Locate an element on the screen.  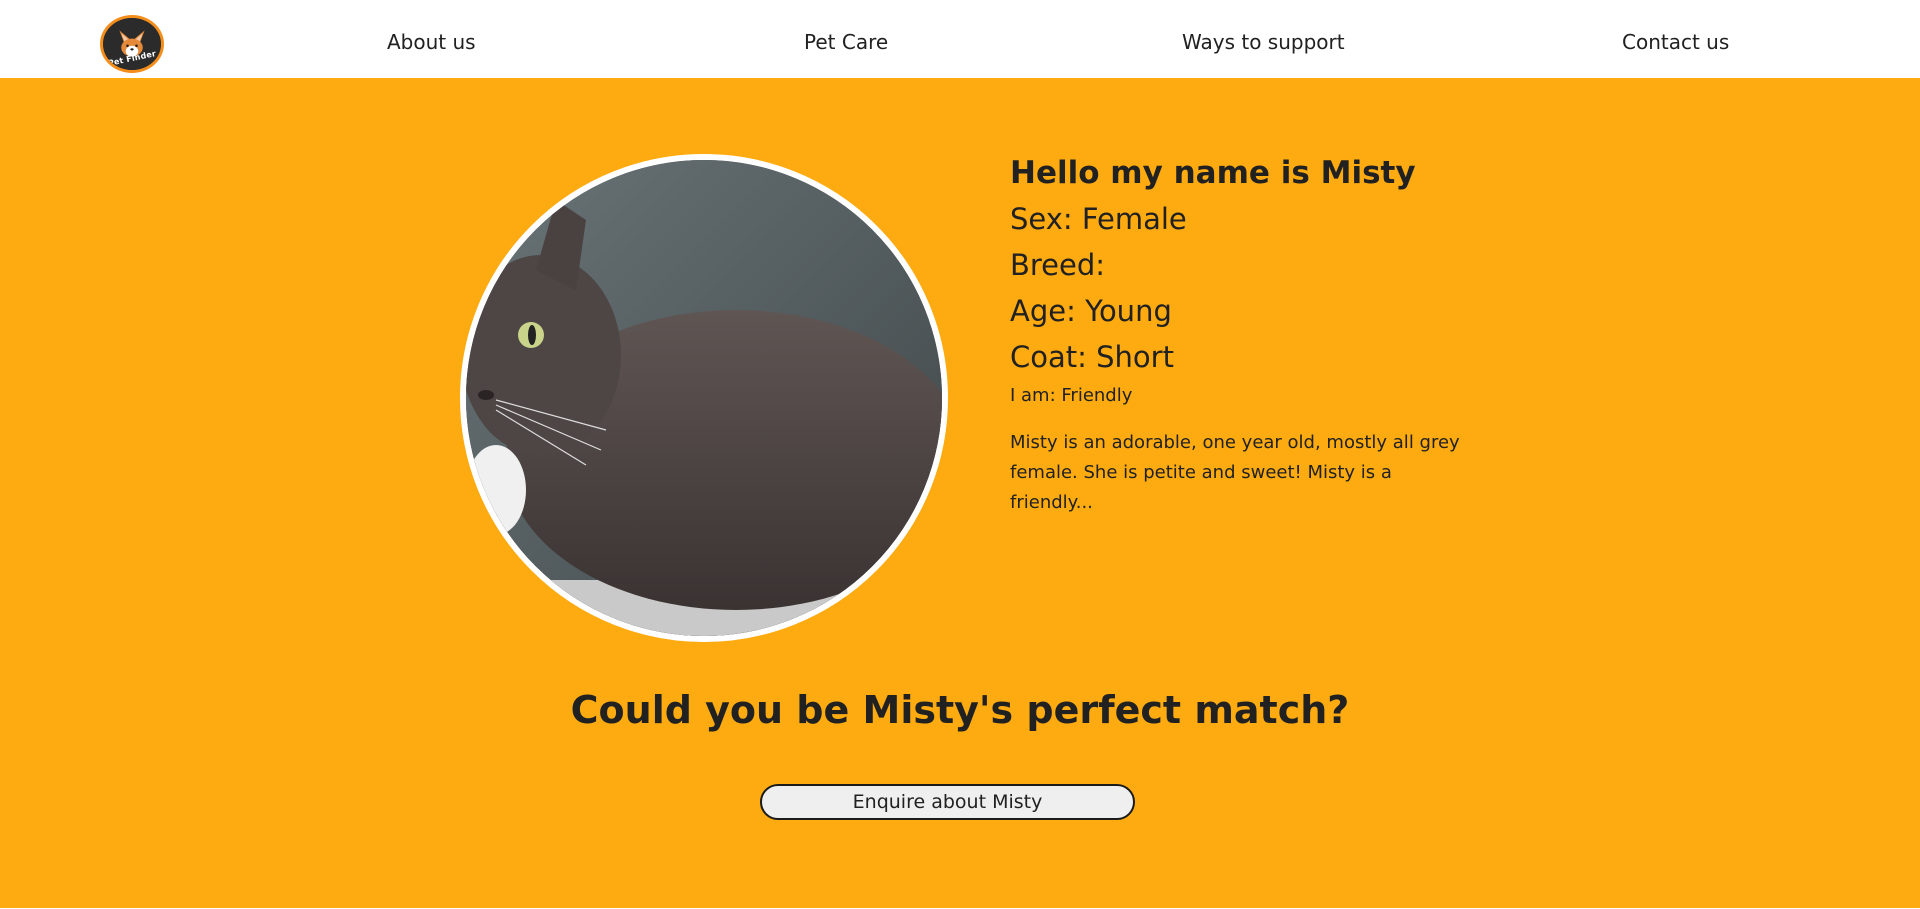
pet-coat: Coat: Short is located at coordinates (1092, 357).